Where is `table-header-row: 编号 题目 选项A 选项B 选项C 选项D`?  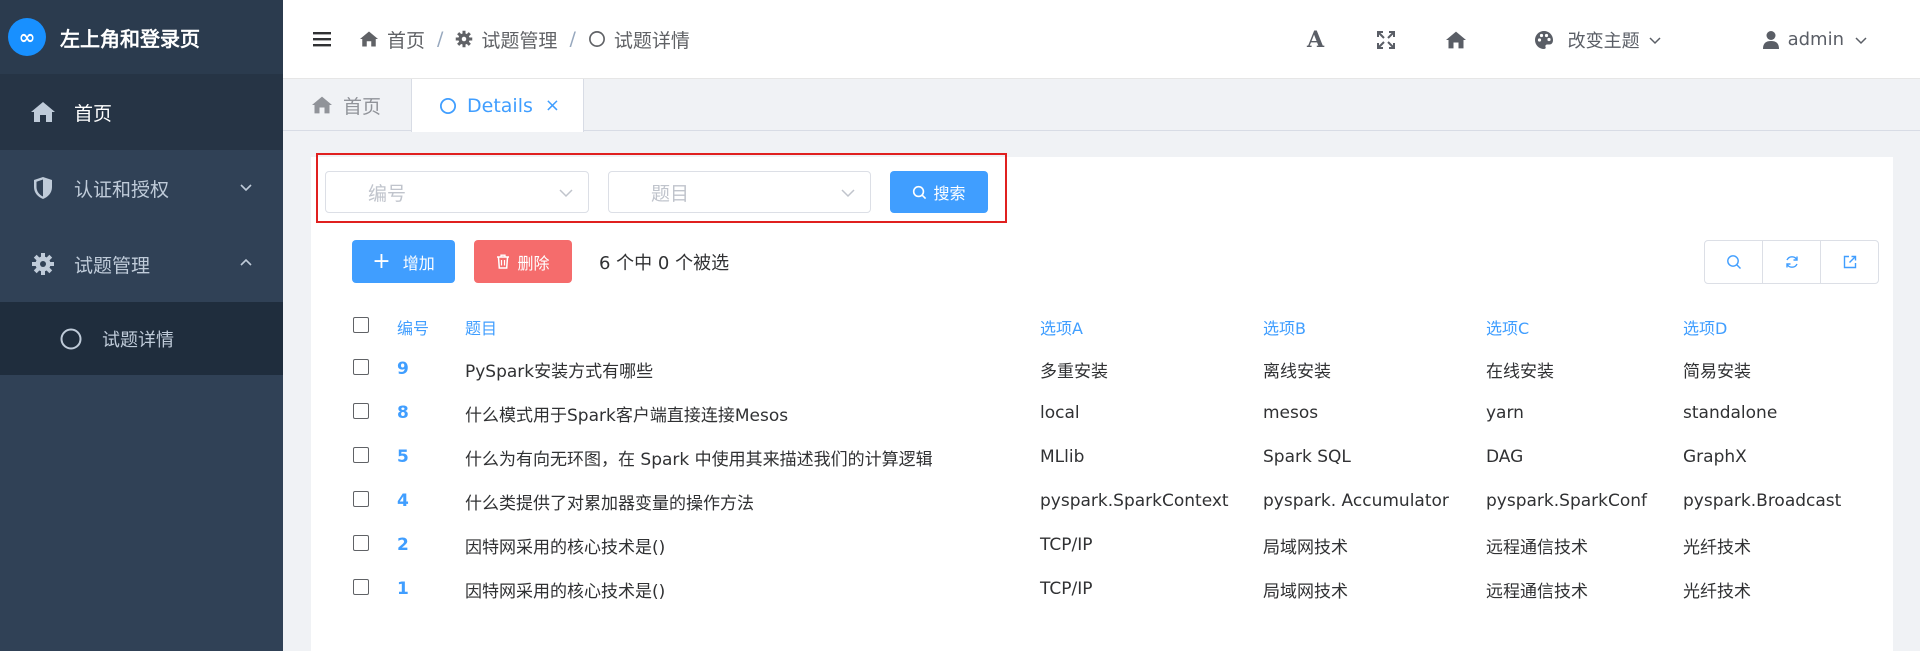
table-header-row: 编号 题目 选项A 选项B 选项C 选项D is located at coordinates (1119, 327).